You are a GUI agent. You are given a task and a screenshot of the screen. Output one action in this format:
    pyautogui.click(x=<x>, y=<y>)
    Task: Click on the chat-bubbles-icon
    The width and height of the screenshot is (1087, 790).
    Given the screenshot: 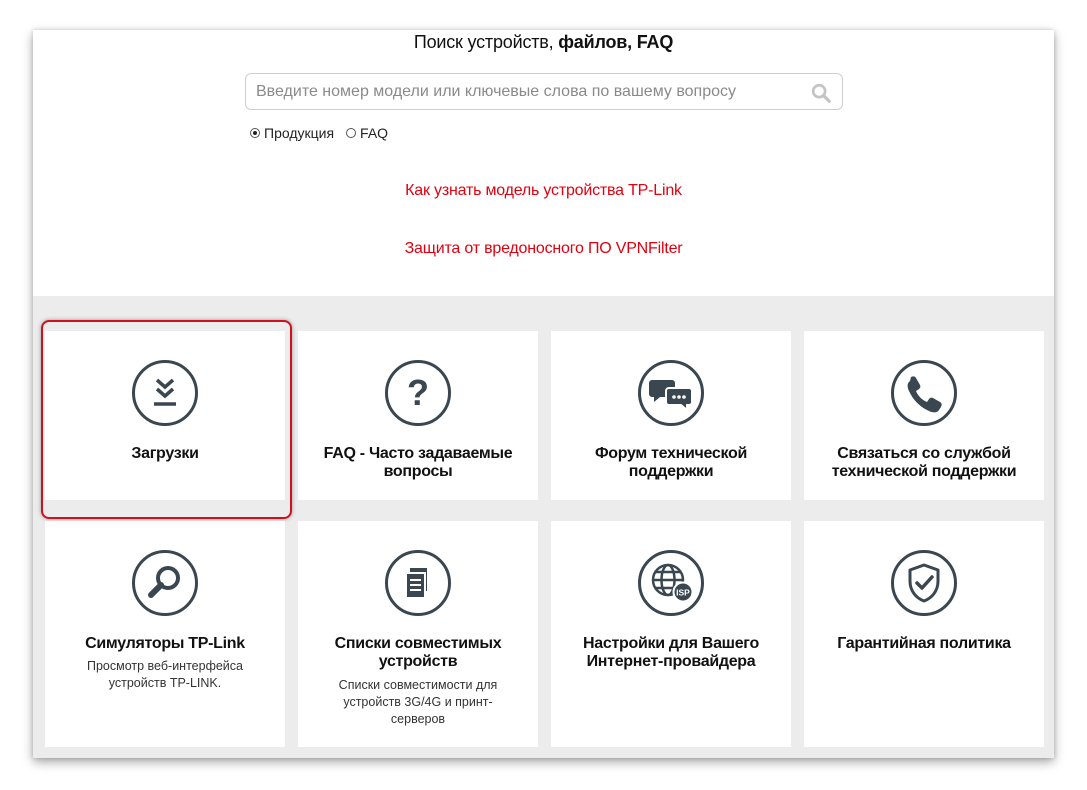 What is the action you would take?
    pyautogui.click(x=671, y=393)
    